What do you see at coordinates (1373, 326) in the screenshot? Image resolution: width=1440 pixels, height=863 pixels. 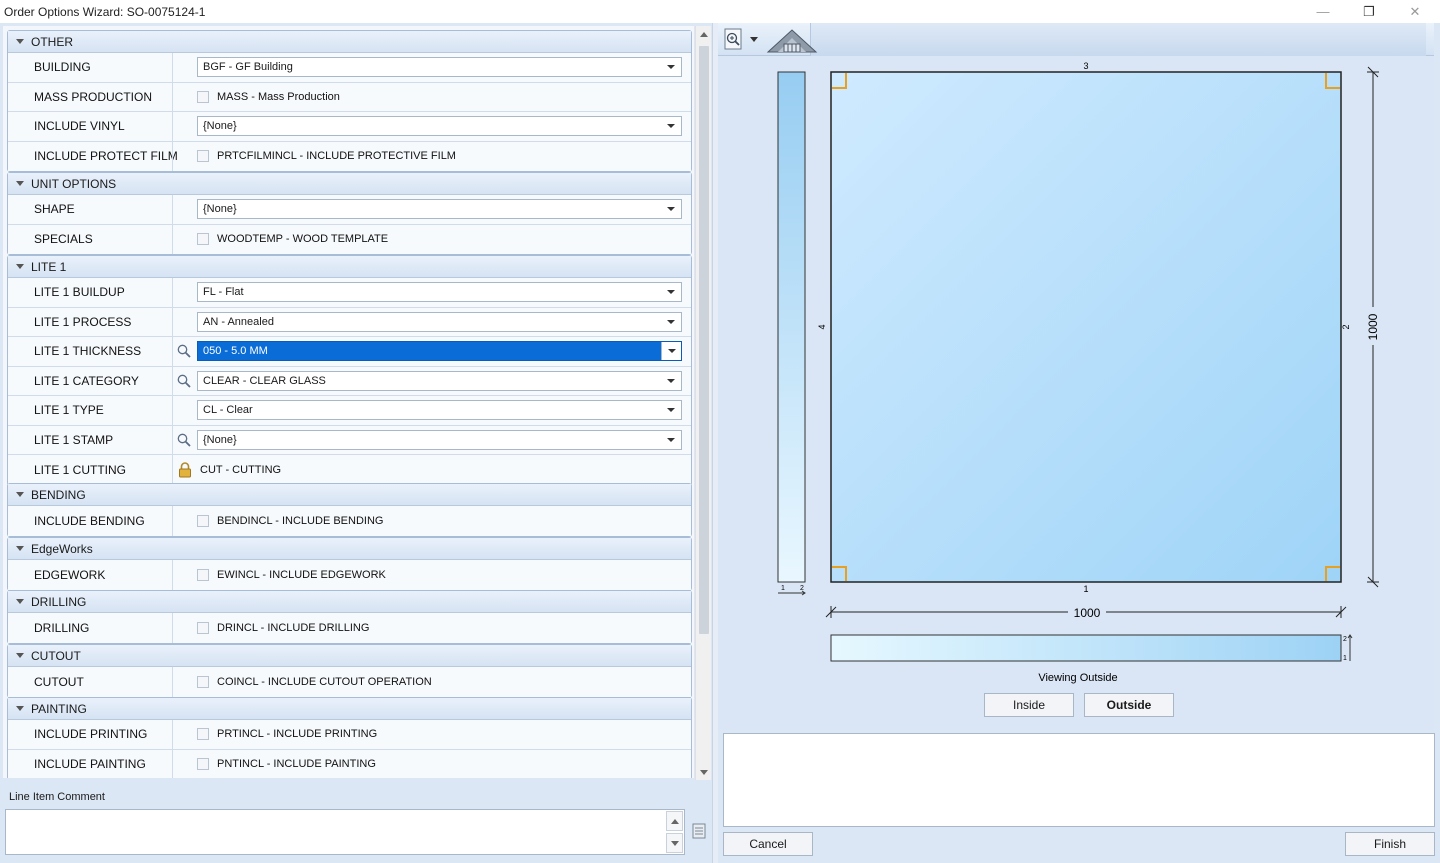 I see `height-dimension-label: 1000` at bounding box center [1373, 326].